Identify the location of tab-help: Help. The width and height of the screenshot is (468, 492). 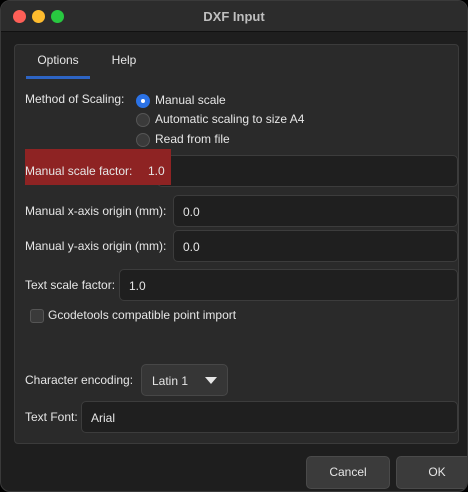
(124, 64).